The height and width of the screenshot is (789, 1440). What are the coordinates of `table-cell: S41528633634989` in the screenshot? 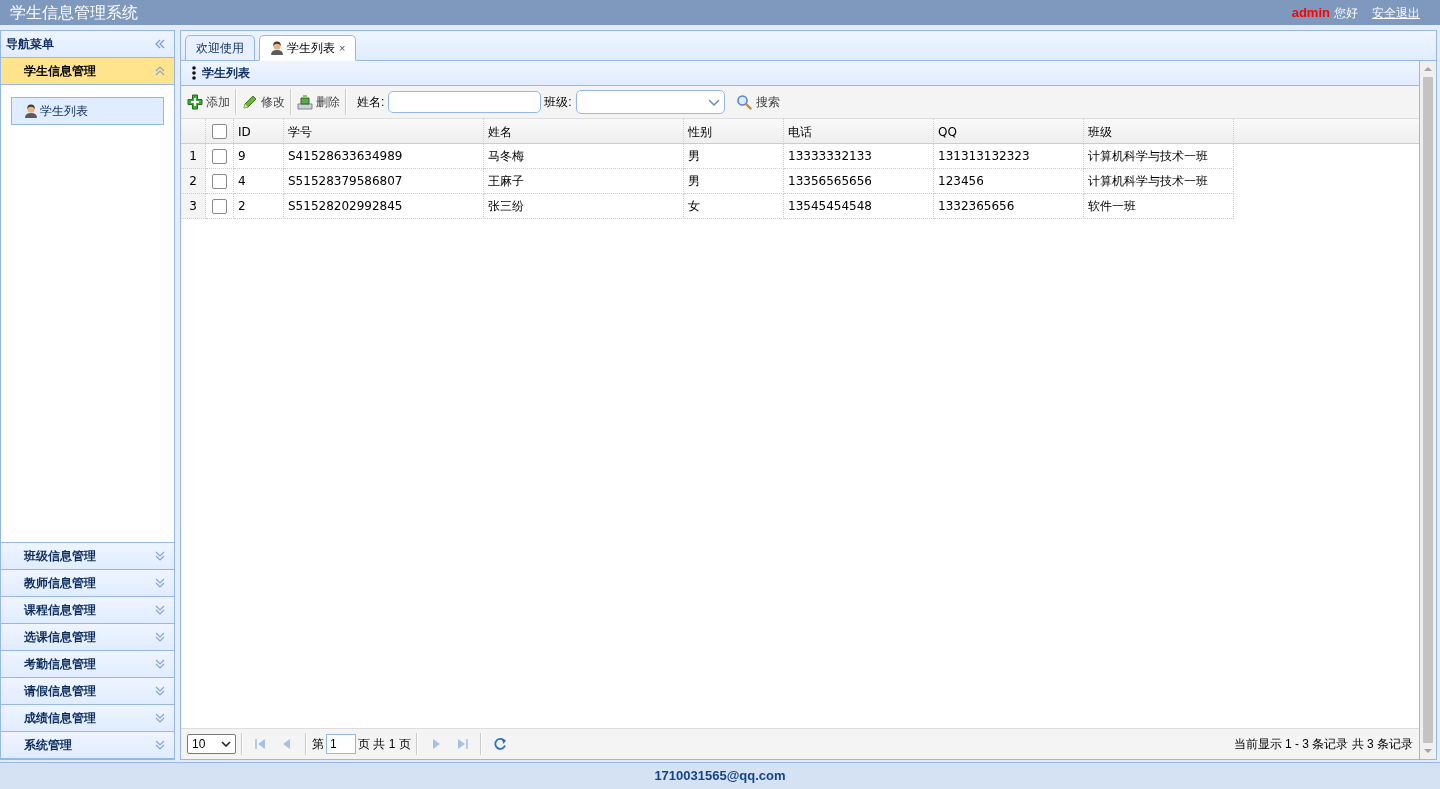 It's located at (384, 156).